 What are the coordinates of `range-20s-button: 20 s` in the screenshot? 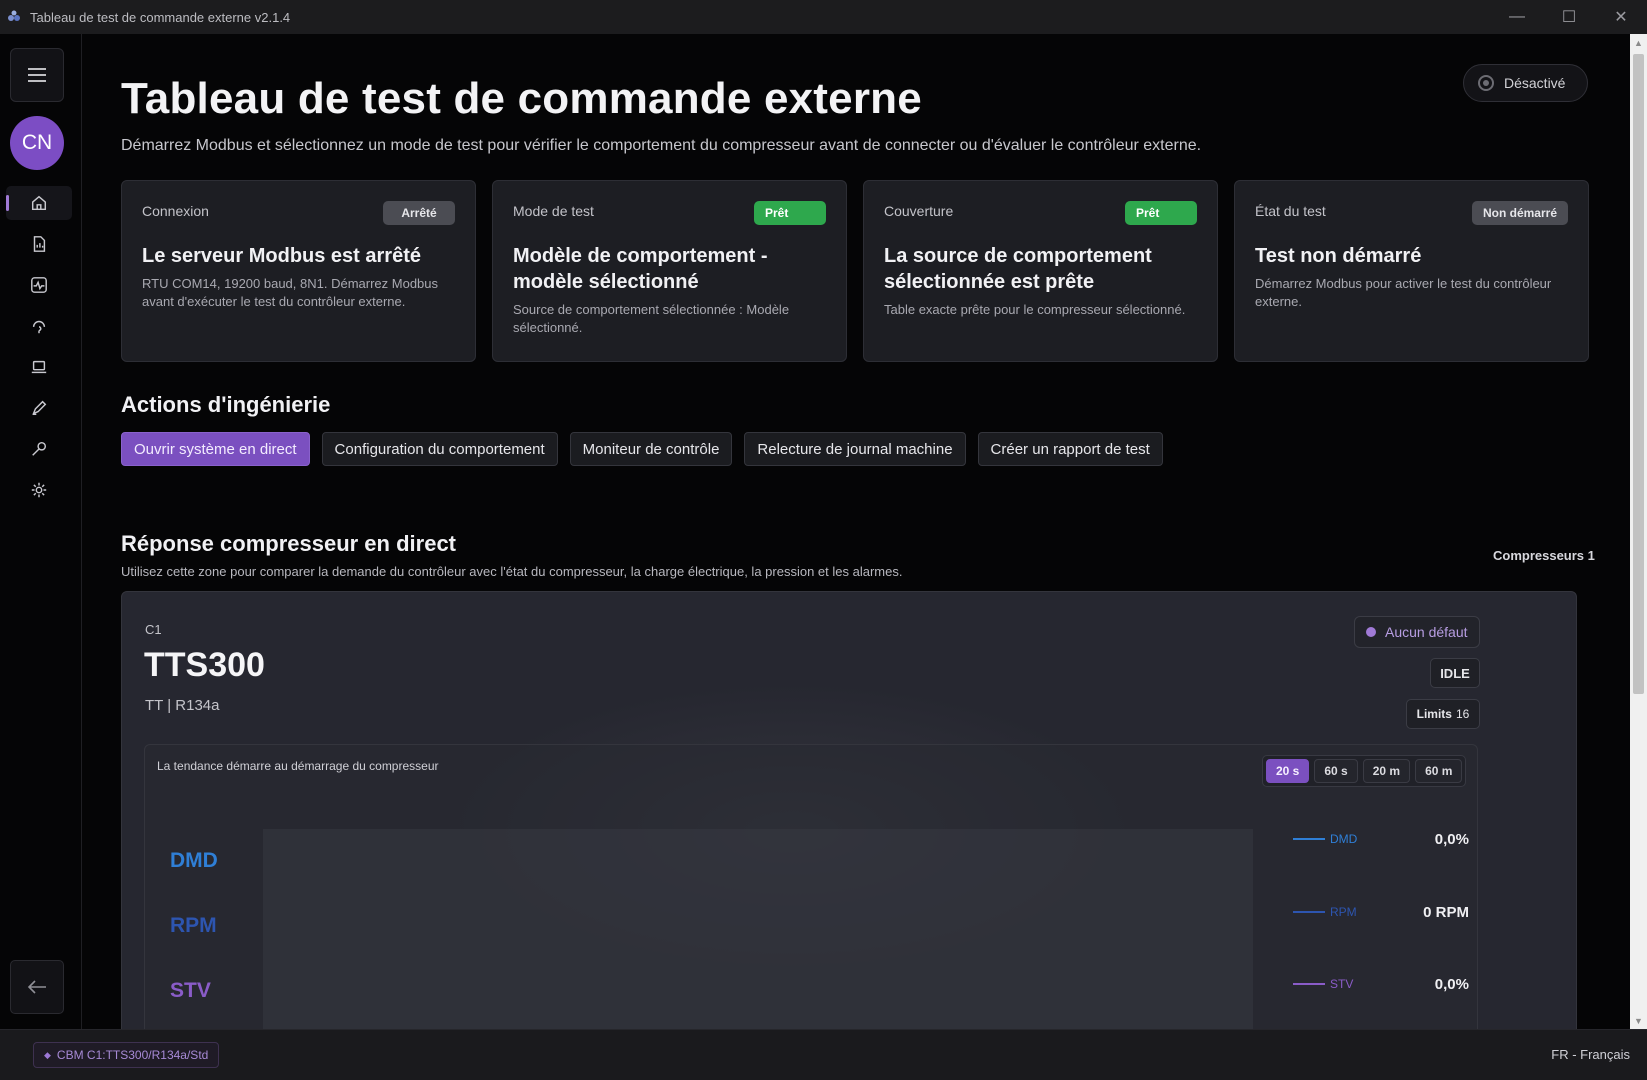 It's located at (1288, 771).